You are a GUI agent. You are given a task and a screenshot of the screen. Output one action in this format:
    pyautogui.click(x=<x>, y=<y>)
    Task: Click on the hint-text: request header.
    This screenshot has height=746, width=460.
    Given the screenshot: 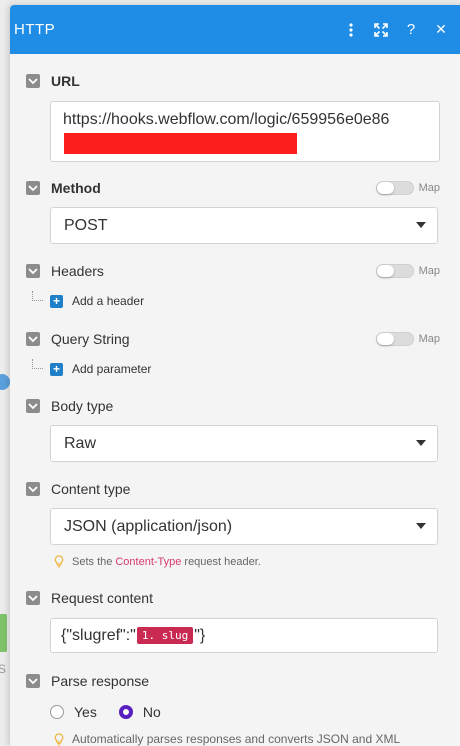 What is the action you would take?
    pyautogui.click(x=222, y=561)
    